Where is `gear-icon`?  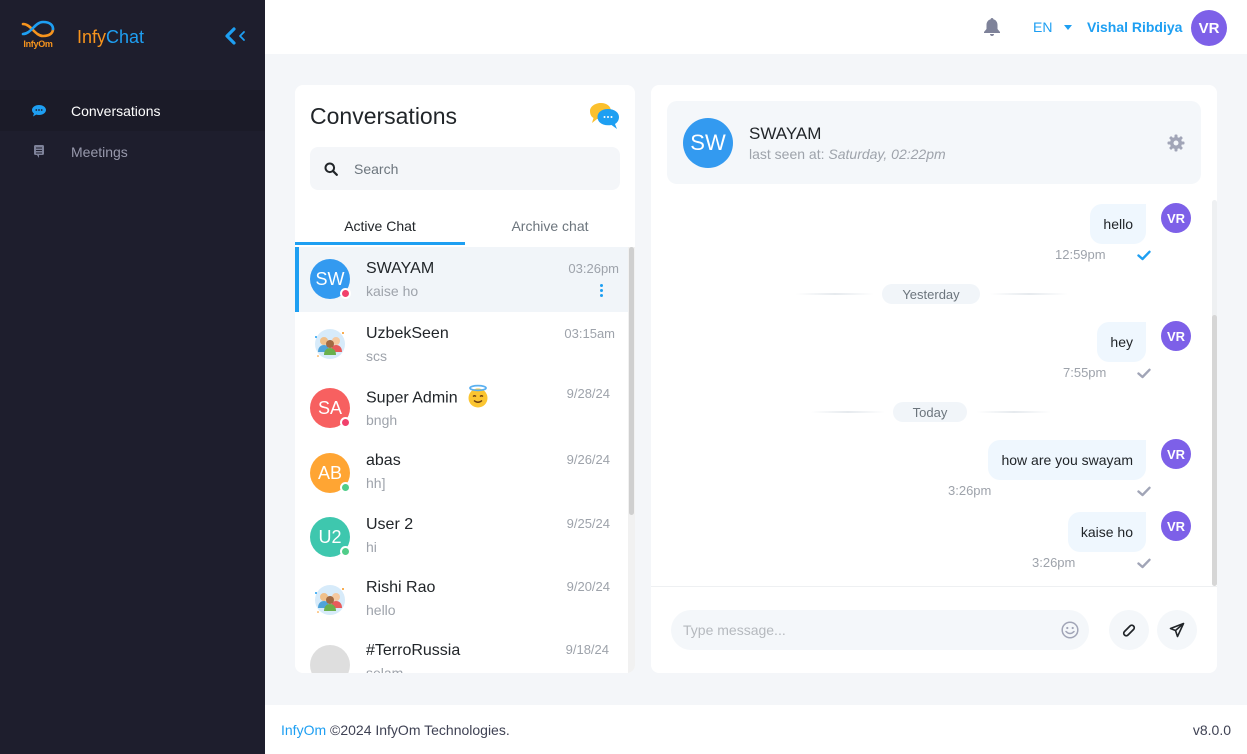
gear-icon is located at coordinates (1176, 143).